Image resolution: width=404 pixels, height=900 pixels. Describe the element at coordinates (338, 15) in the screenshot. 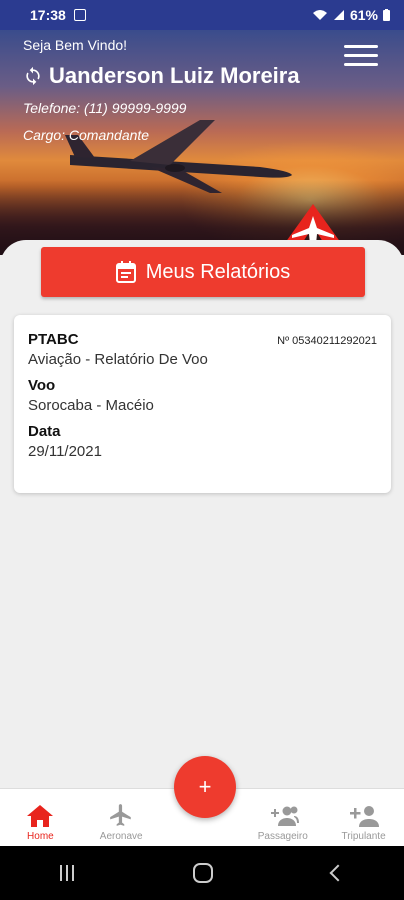

I see `signal-icon` at that location.